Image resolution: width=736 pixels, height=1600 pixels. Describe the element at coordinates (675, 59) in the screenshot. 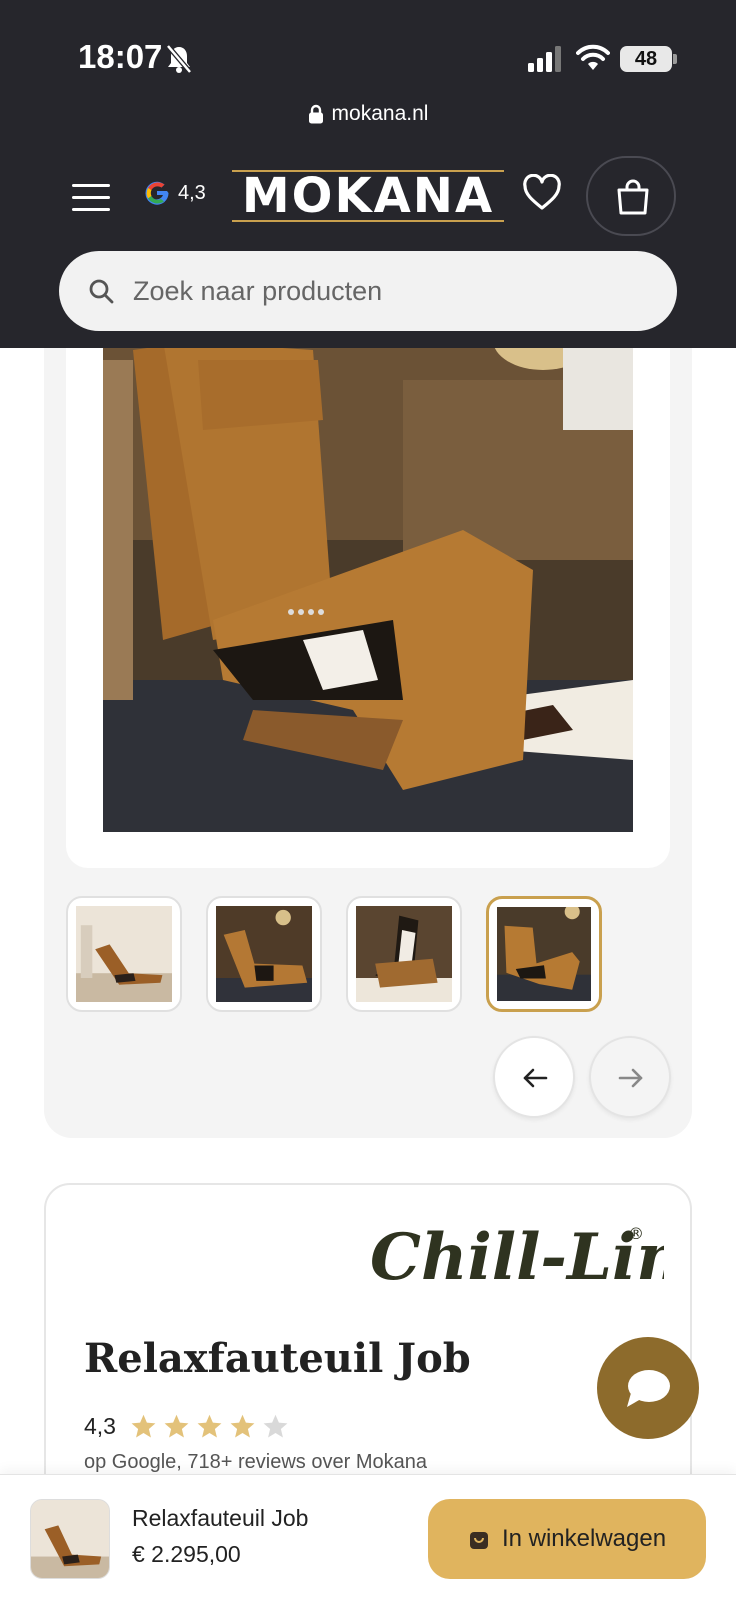

I see `battery-tip` at that location.